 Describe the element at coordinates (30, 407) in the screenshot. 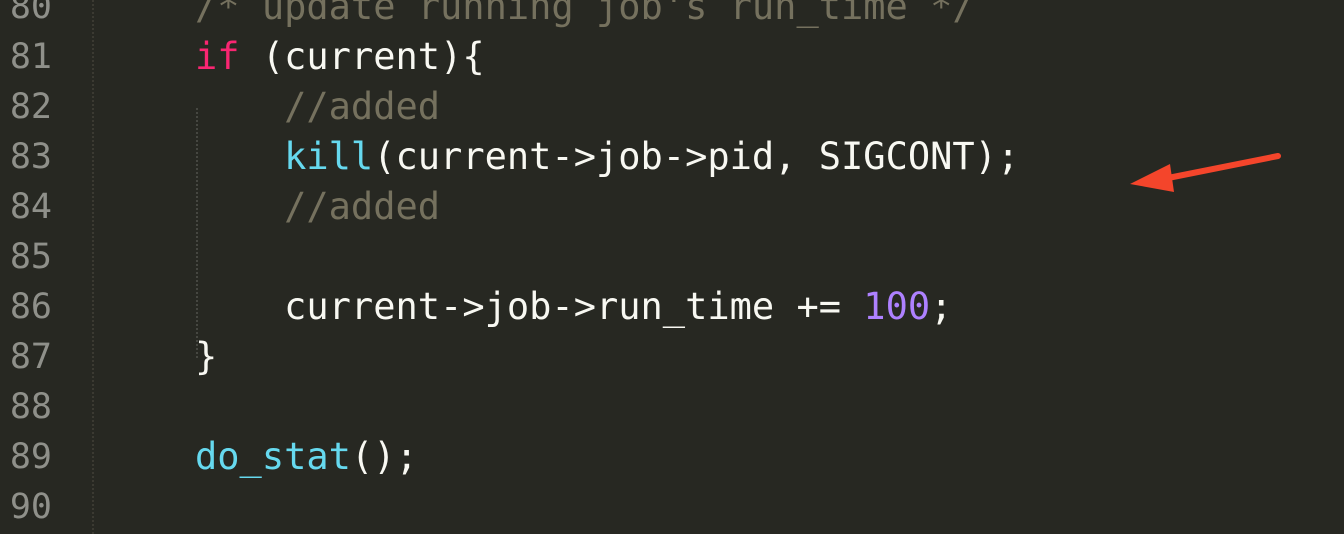

I see `line-number: 88` at that location.